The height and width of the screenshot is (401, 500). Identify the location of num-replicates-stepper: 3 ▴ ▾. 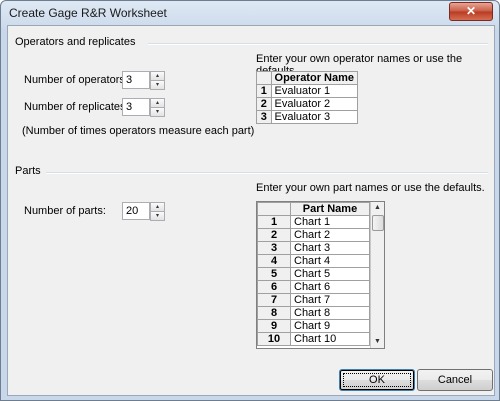
(143, 107).